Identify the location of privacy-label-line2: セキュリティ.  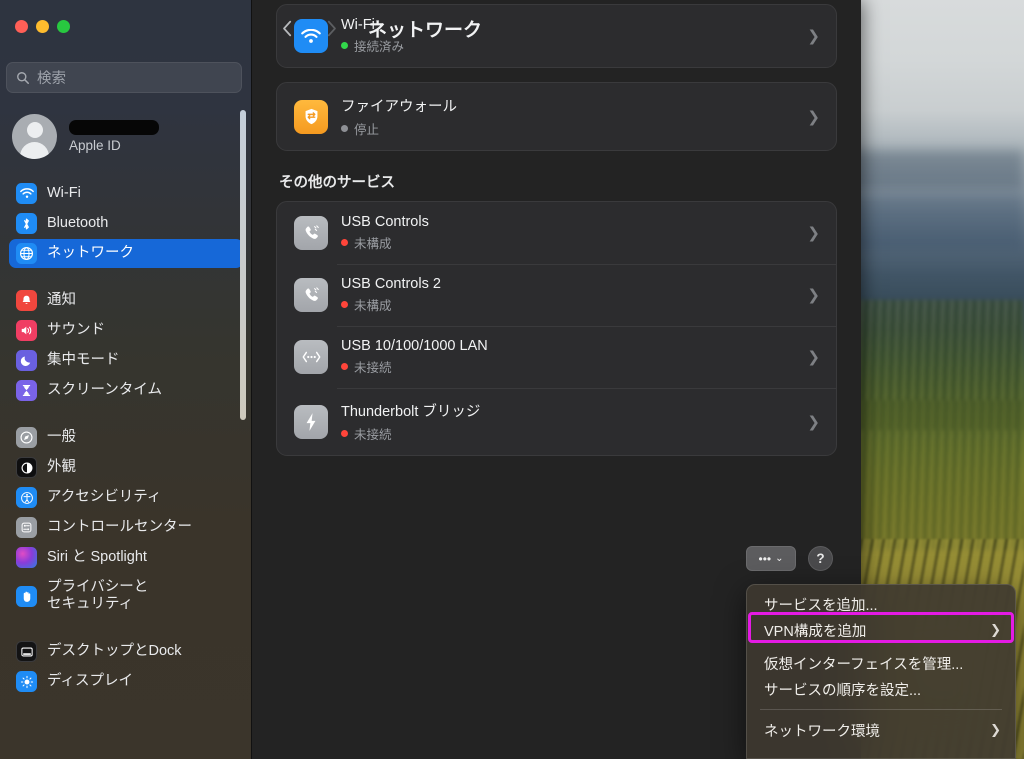
(90, 604).